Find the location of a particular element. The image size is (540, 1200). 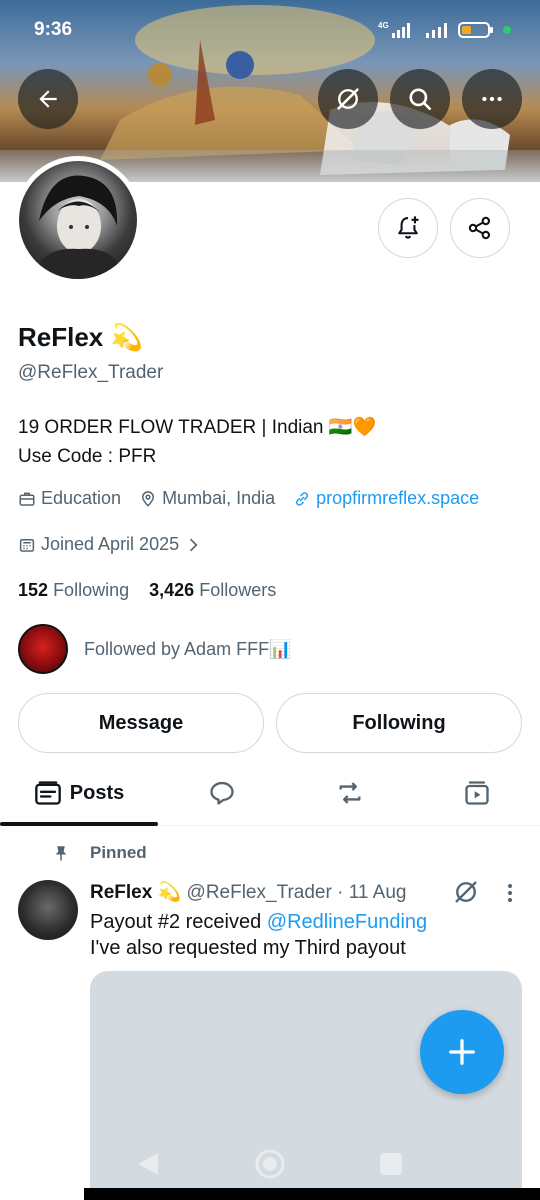

tab-reposts is located at coordinates (350, 793).